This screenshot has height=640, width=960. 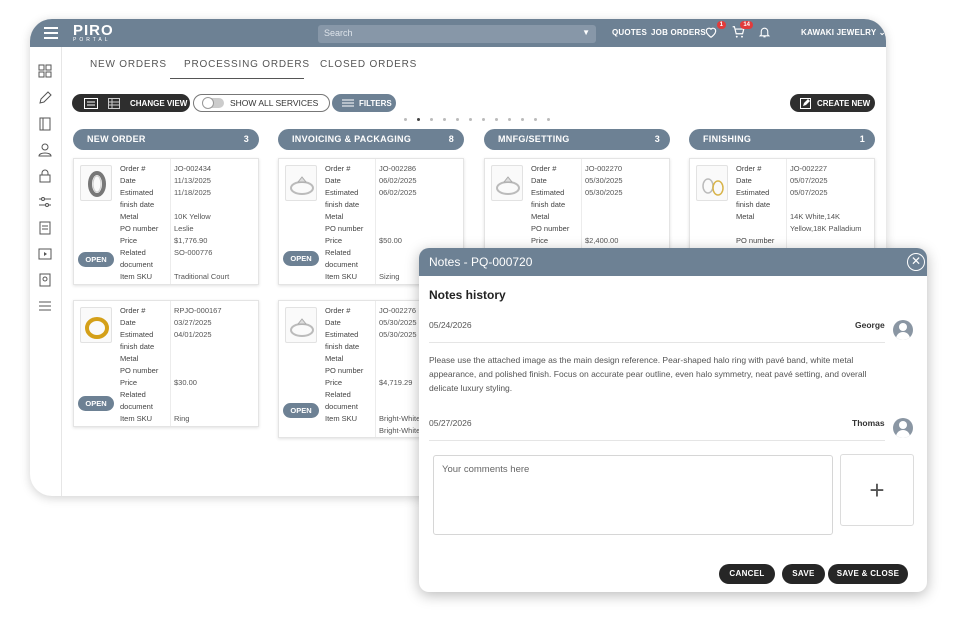 I want to click on column-title: INVOICING & PACKAGING, so click(x=352, y=139).